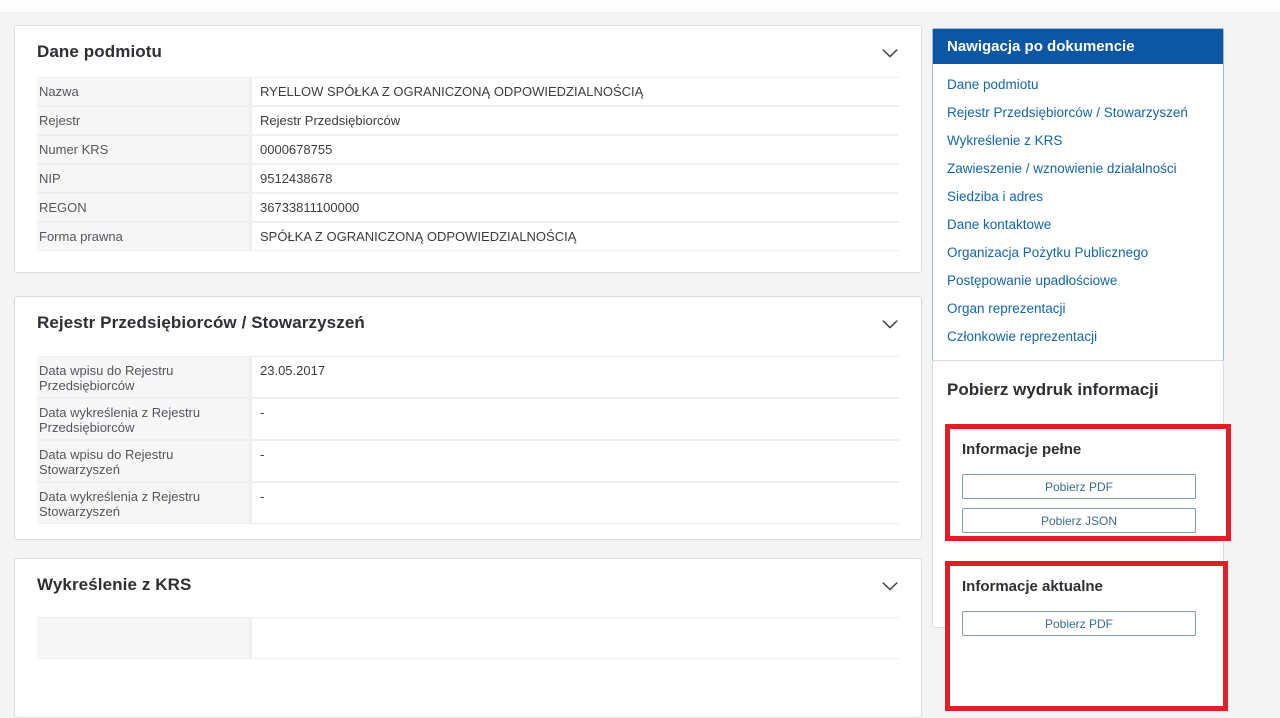  I want to click on row-value: 36733811100000, so click(575, 207).